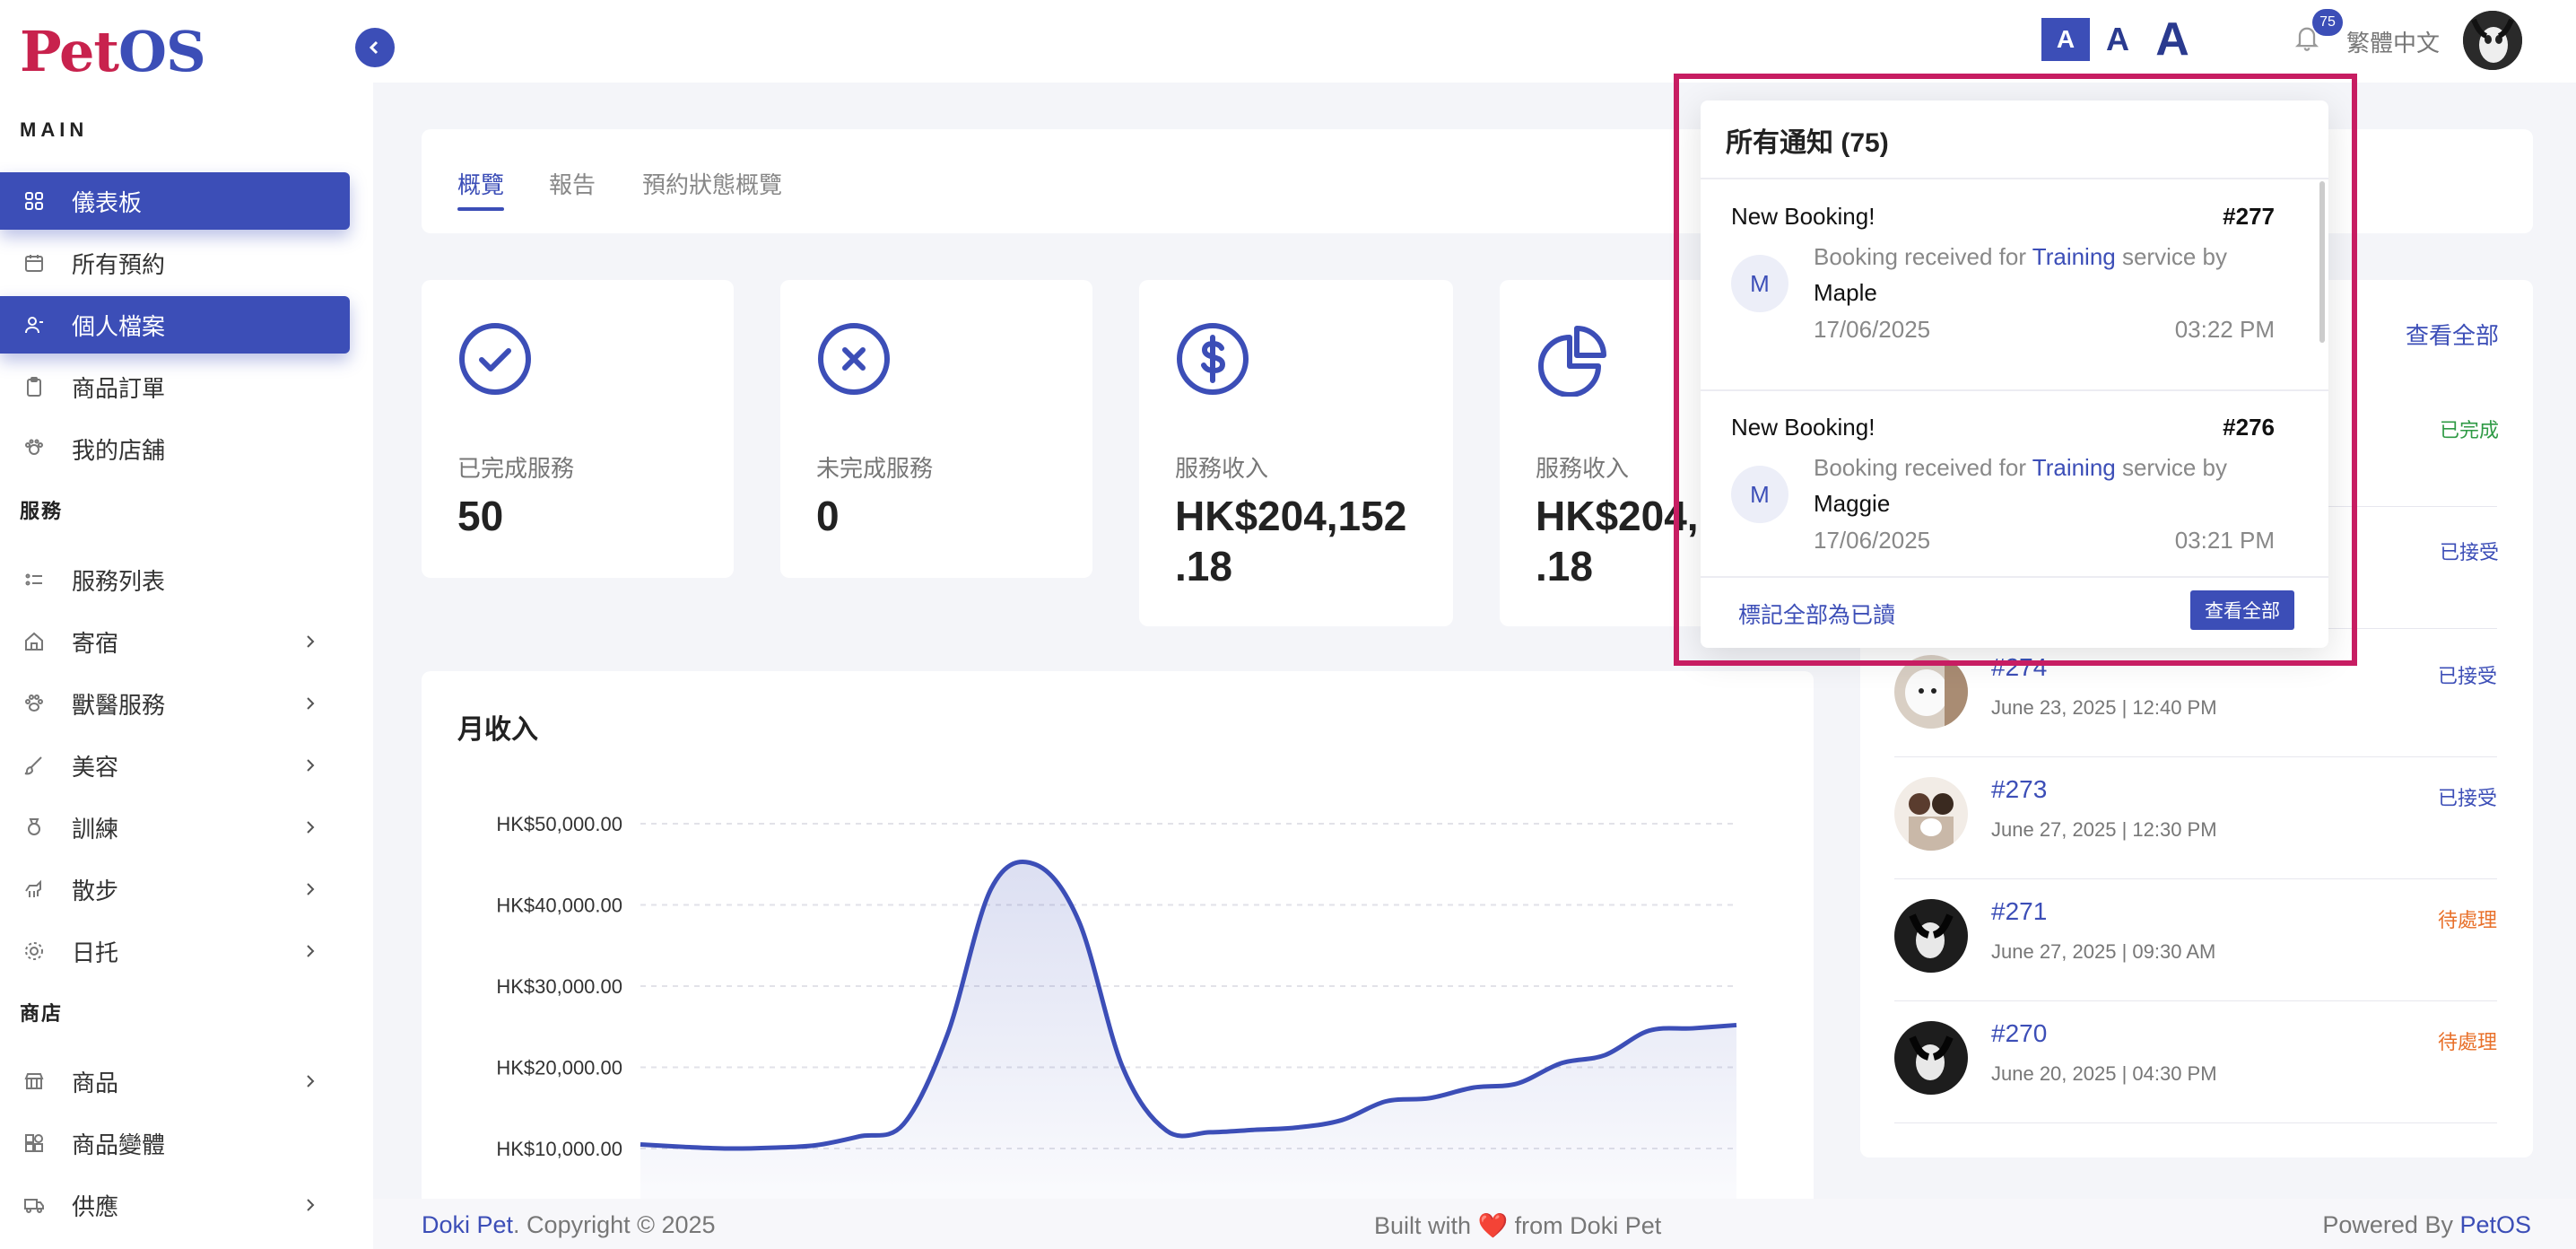  What do you see at coordinates (54, 129) in the screenshot?
I see `section-title-main: MAIN` at bounding box center [54, 129].